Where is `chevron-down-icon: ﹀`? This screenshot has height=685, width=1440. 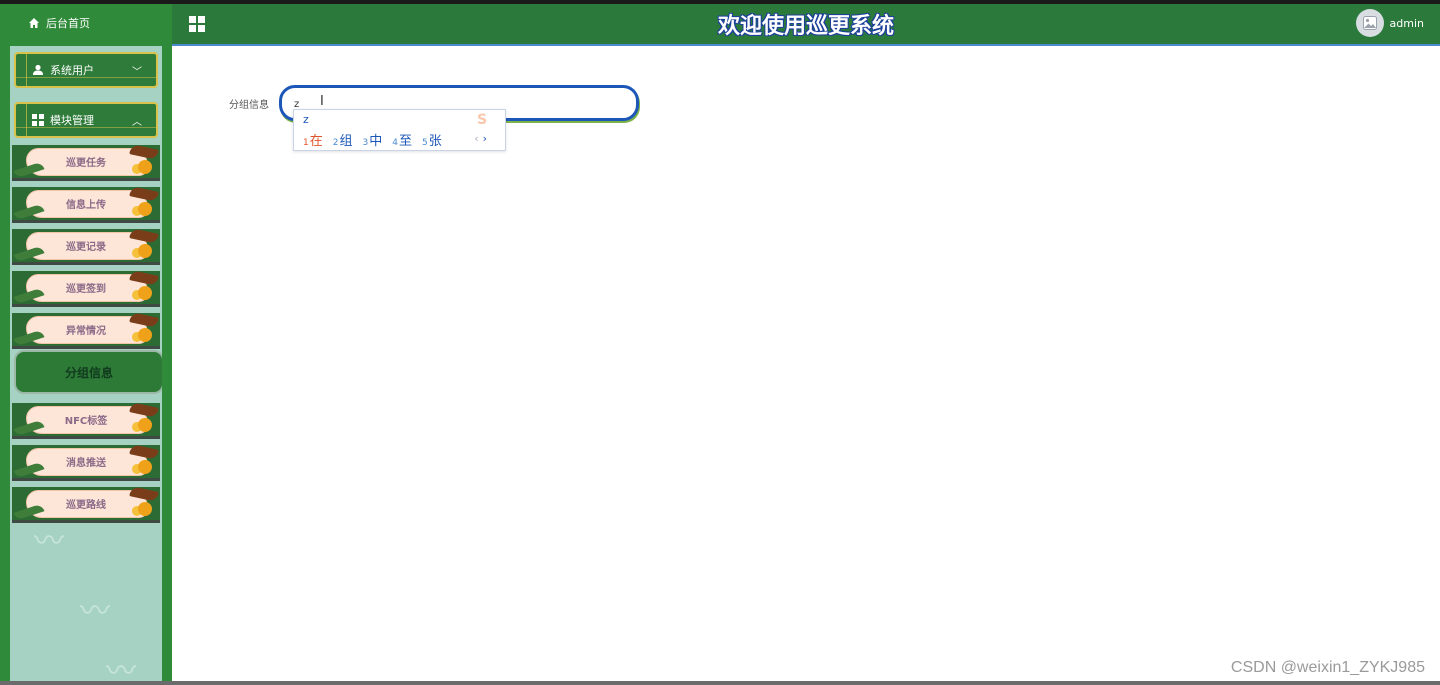
chevron-down-icon: ﹀ is located at coordinates (137, 72).